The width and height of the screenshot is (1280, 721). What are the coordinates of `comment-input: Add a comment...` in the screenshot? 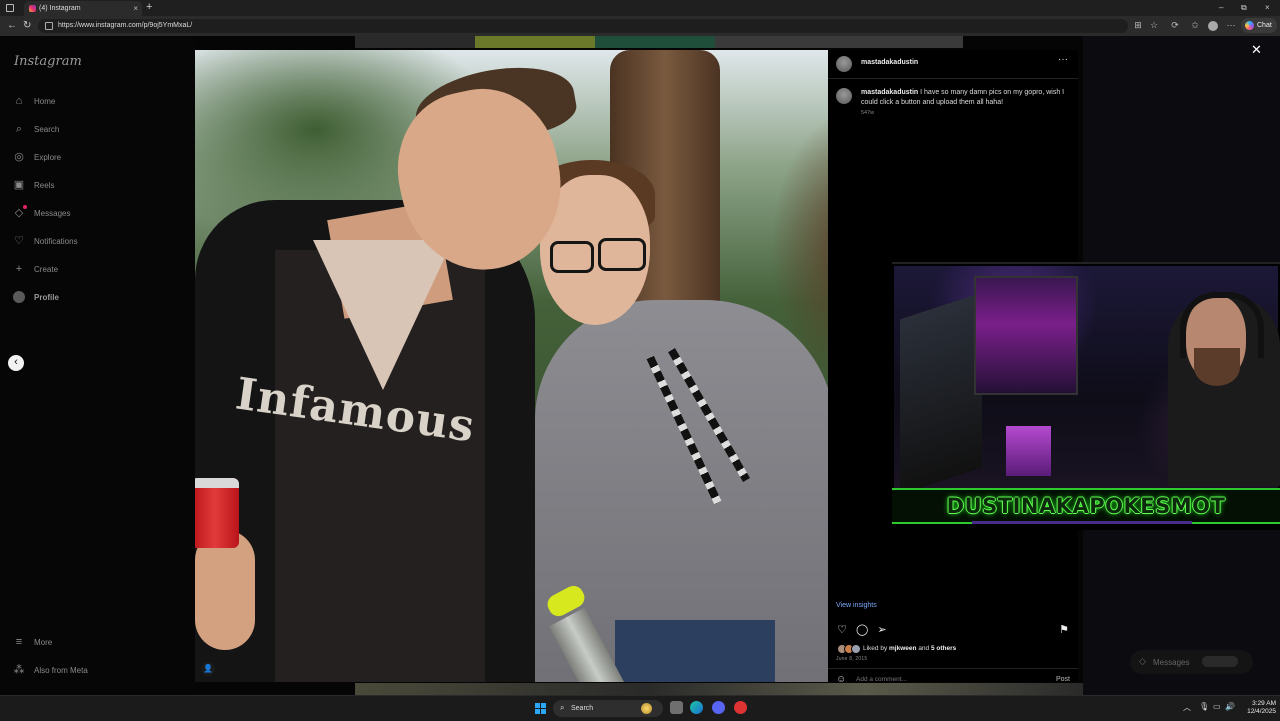 It's located at (881, 679).